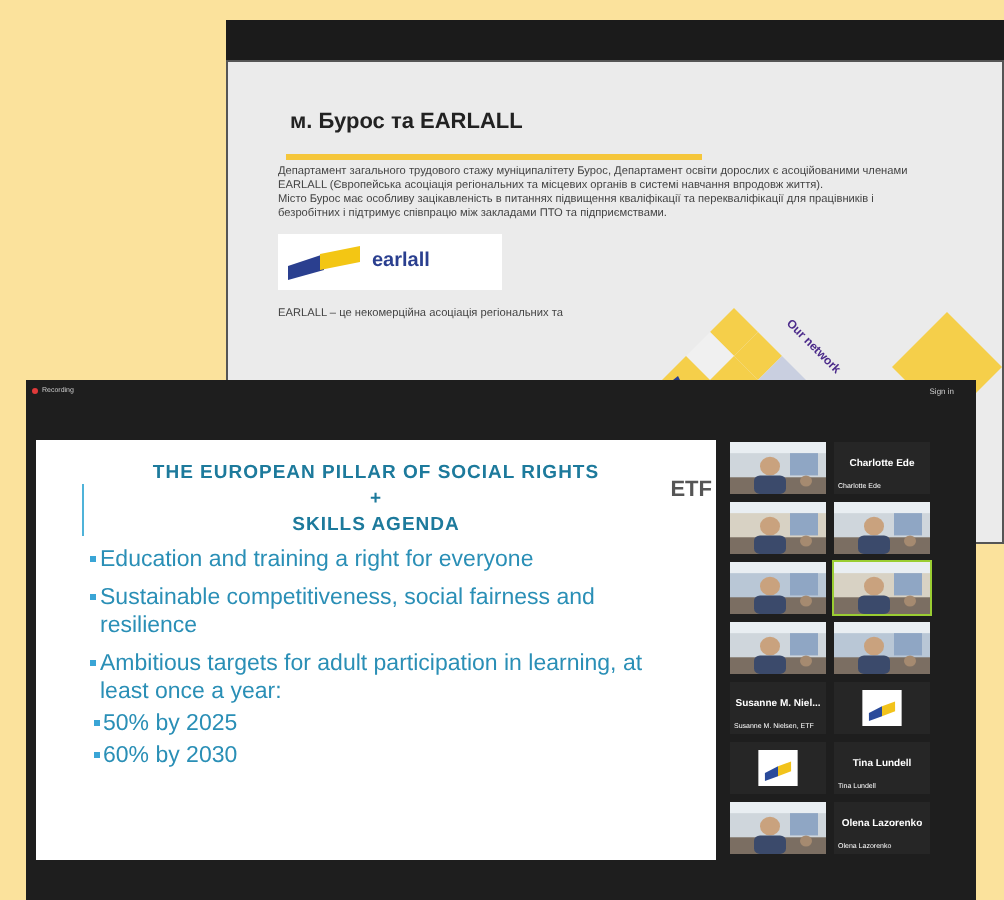 Image resolution: width=1004 pixels, height=900 pixels. I want to click on bullet-text: Education and training a right for everyone, so click(317, 560).